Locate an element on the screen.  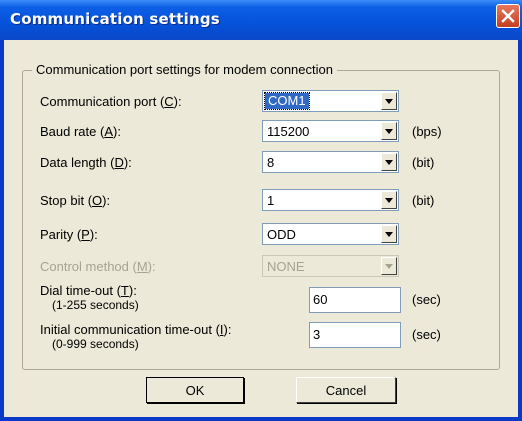
stop-bit-unit: (bit) is located at coordinates (423, 200).